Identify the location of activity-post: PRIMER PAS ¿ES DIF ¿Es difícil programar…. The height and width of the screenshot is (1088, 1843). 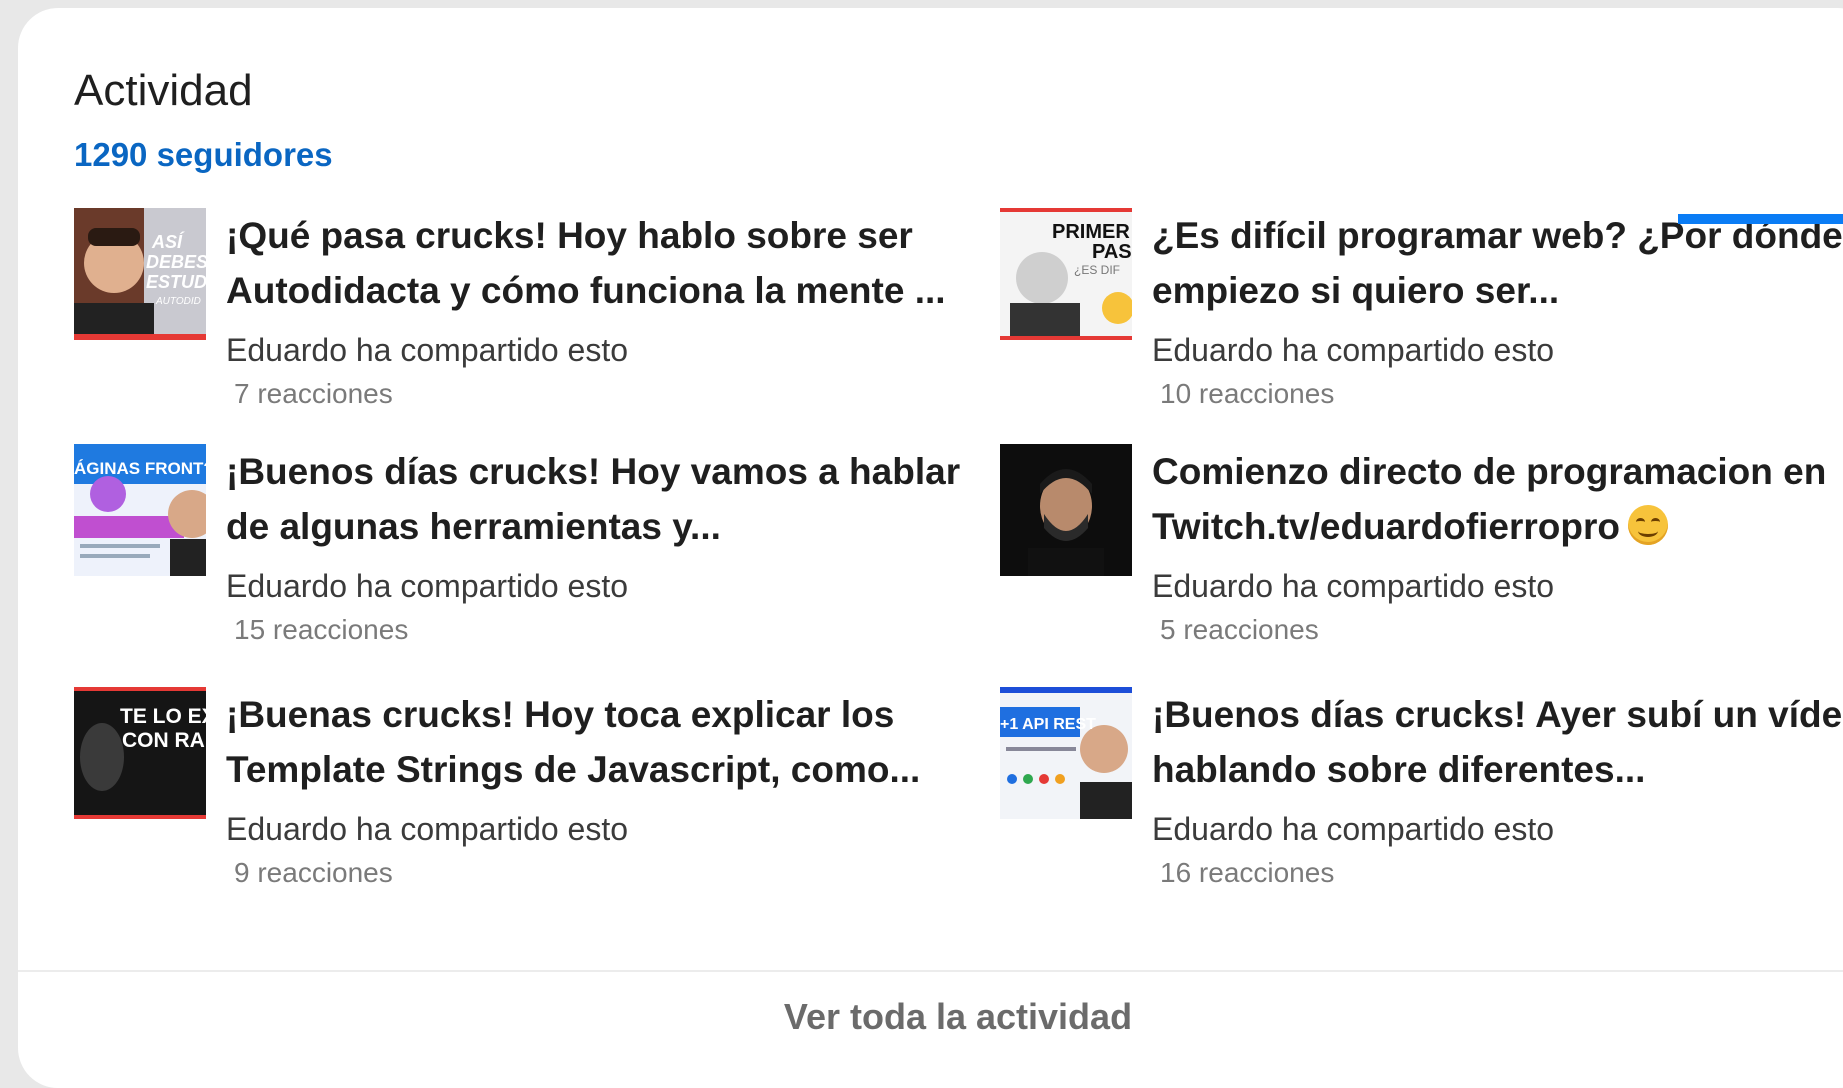
(1421, 308).